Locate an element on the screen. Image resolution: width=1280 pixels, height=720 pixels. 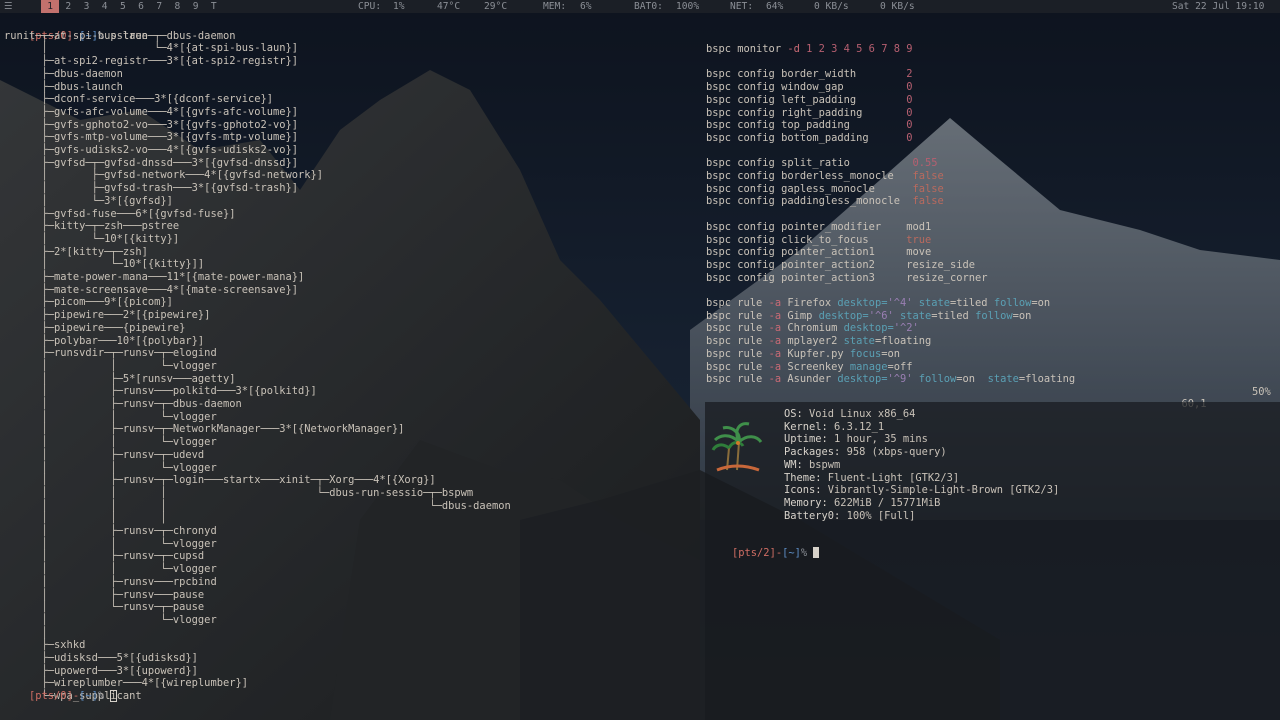
token: resize_corner is located at coordinates (947, 277).